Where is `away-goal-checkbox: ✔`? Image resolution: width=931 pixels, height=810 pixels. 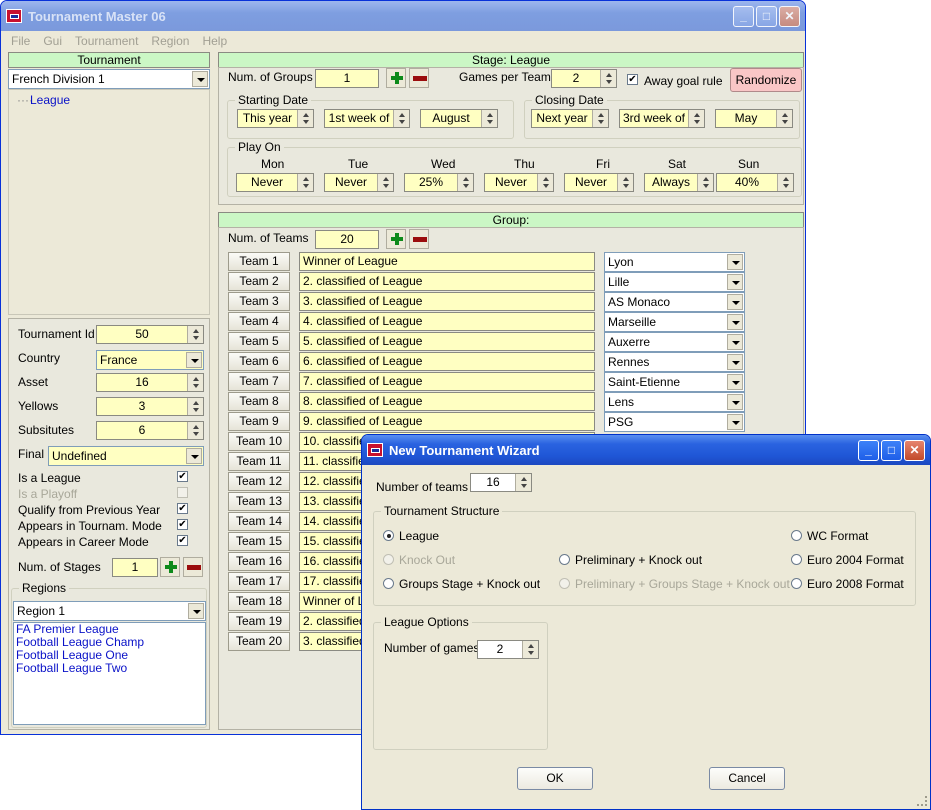
away-goal-checkbox: ✔ is located at coordinates (632, 79).